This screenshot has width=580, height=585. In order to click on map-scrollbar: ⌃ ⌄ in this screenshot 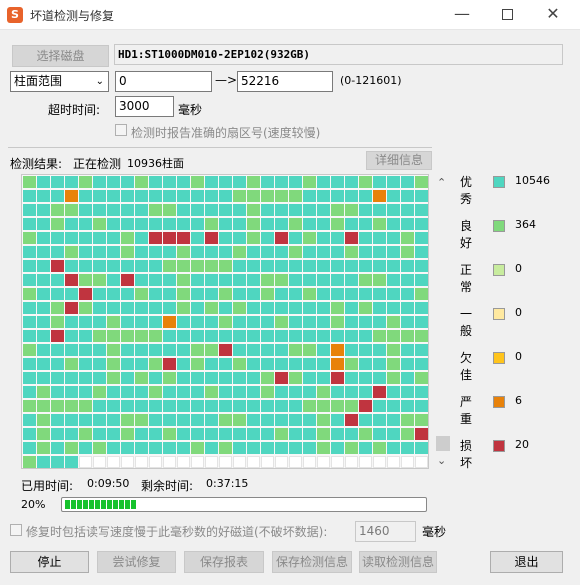, I will do `click(443, 323)`.